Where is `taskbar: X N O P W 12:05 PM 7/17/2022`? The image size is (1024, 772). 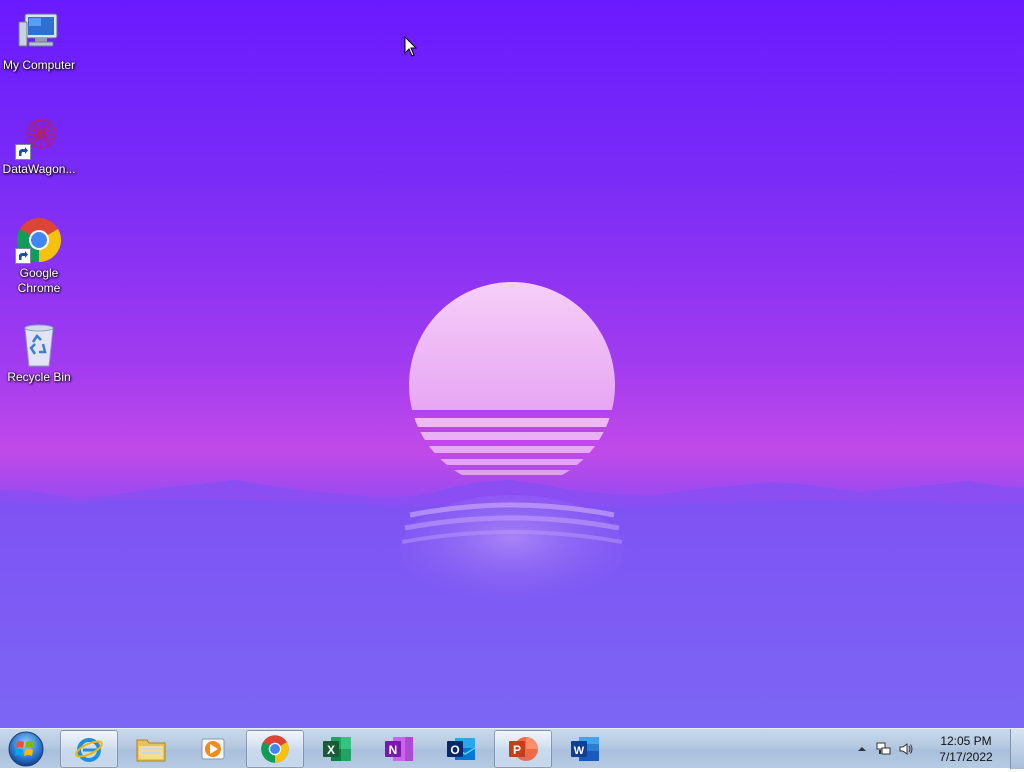
taskbar: X N O P W 12:05 PM 7/17/2022 is located at coordinates (512, 748).